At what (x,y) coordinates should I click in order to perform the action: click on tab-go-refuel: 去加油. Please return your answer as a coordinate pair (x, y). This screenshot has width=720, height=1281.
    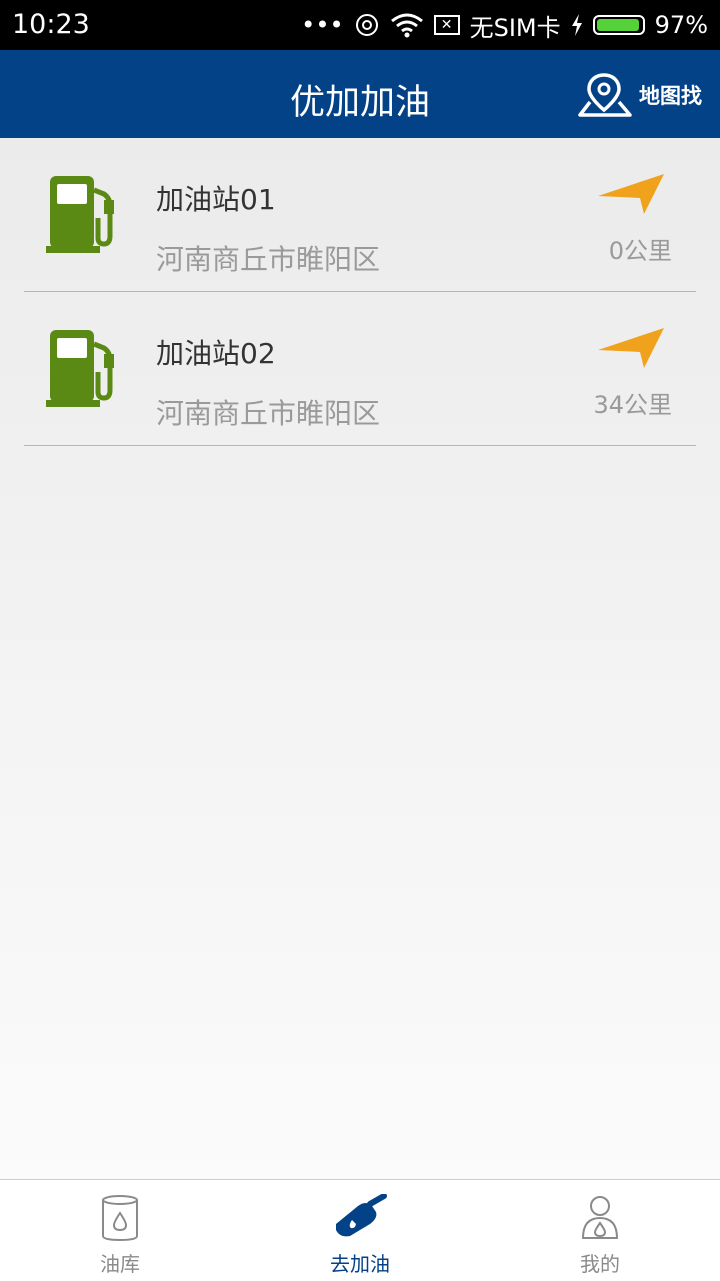
    Looking at the image, I should click on (360, 1230).